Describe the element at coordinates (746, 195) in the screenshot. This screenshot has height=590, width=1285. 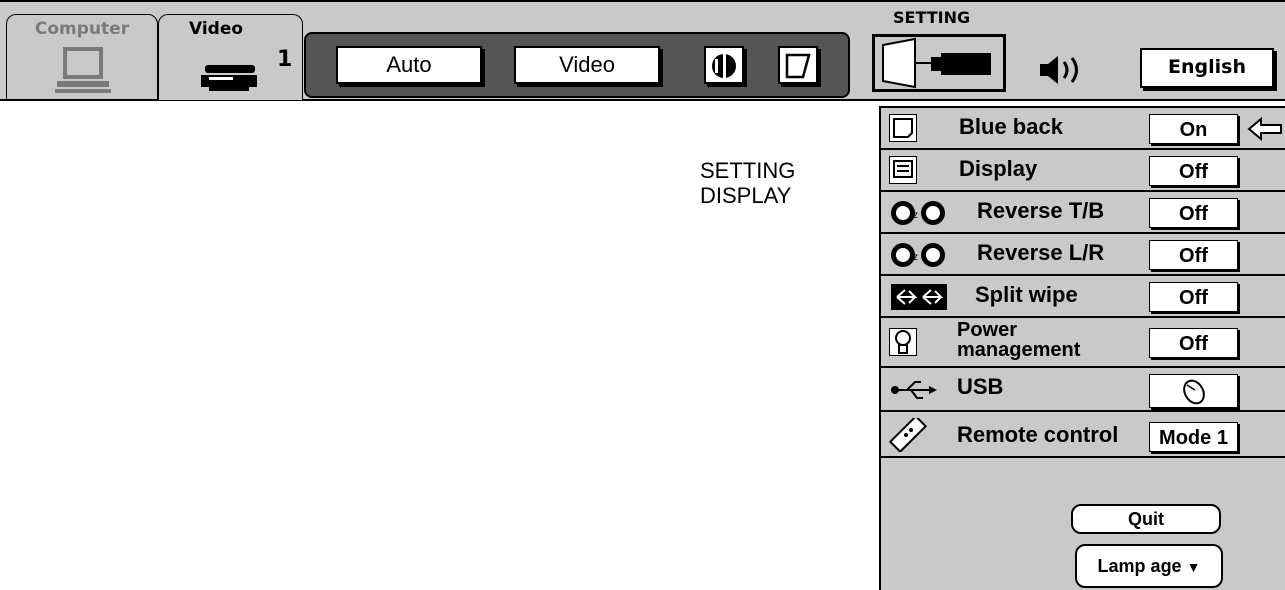
I see `caption-line-2: DISPLAY` at that location.